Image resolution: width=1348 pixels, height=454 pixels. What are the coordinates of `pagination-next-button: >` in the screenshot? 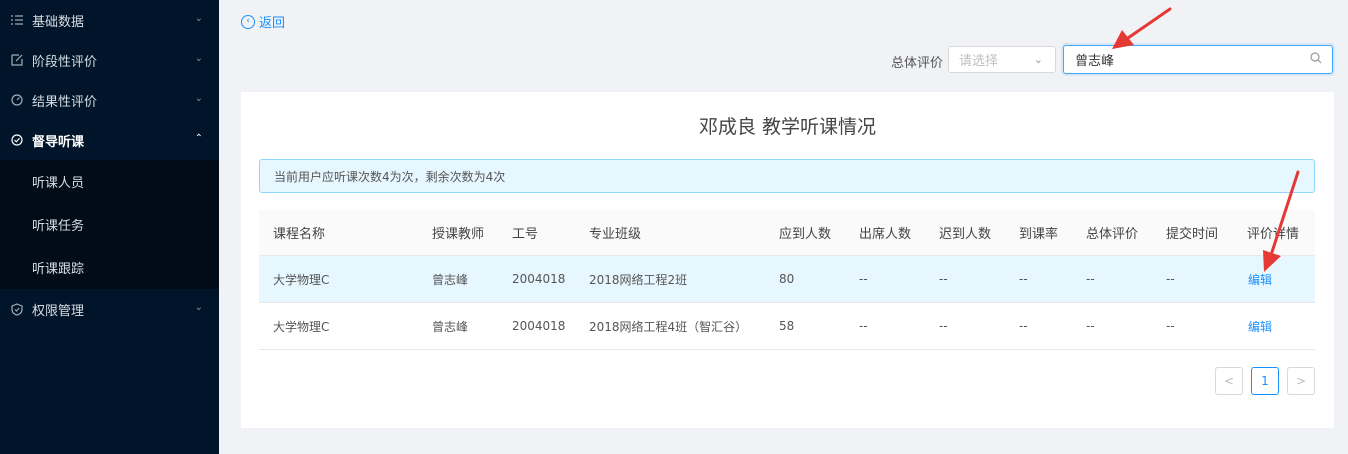 It's located at (1301, 381).